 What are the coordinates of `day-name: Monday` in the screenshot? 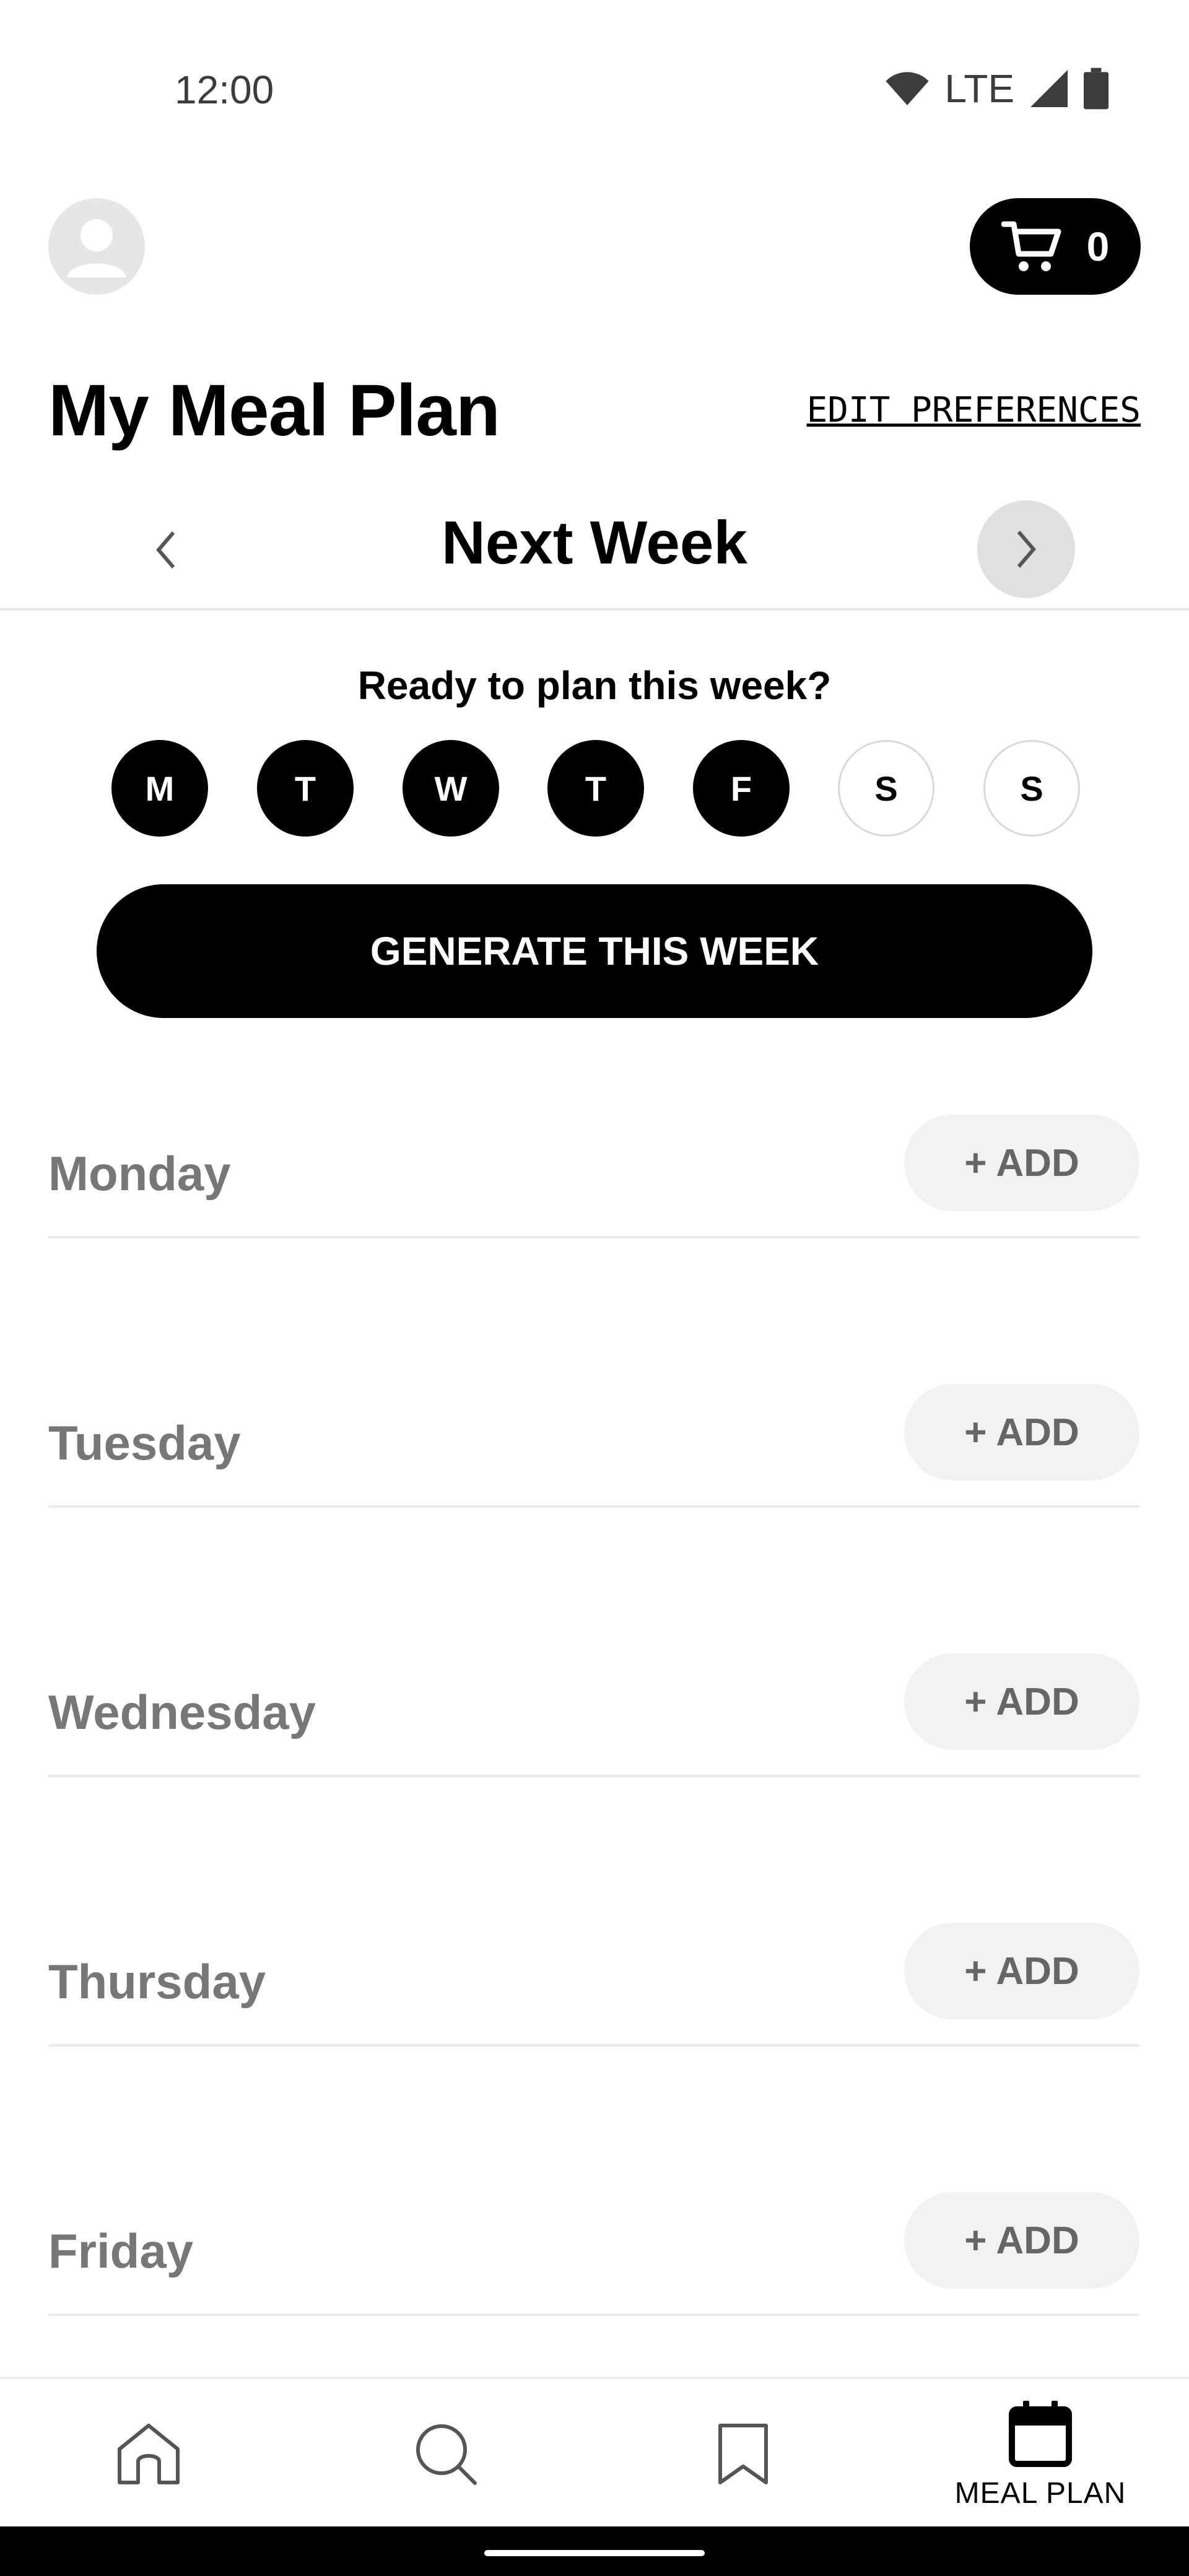 It's located at (139, 1173).